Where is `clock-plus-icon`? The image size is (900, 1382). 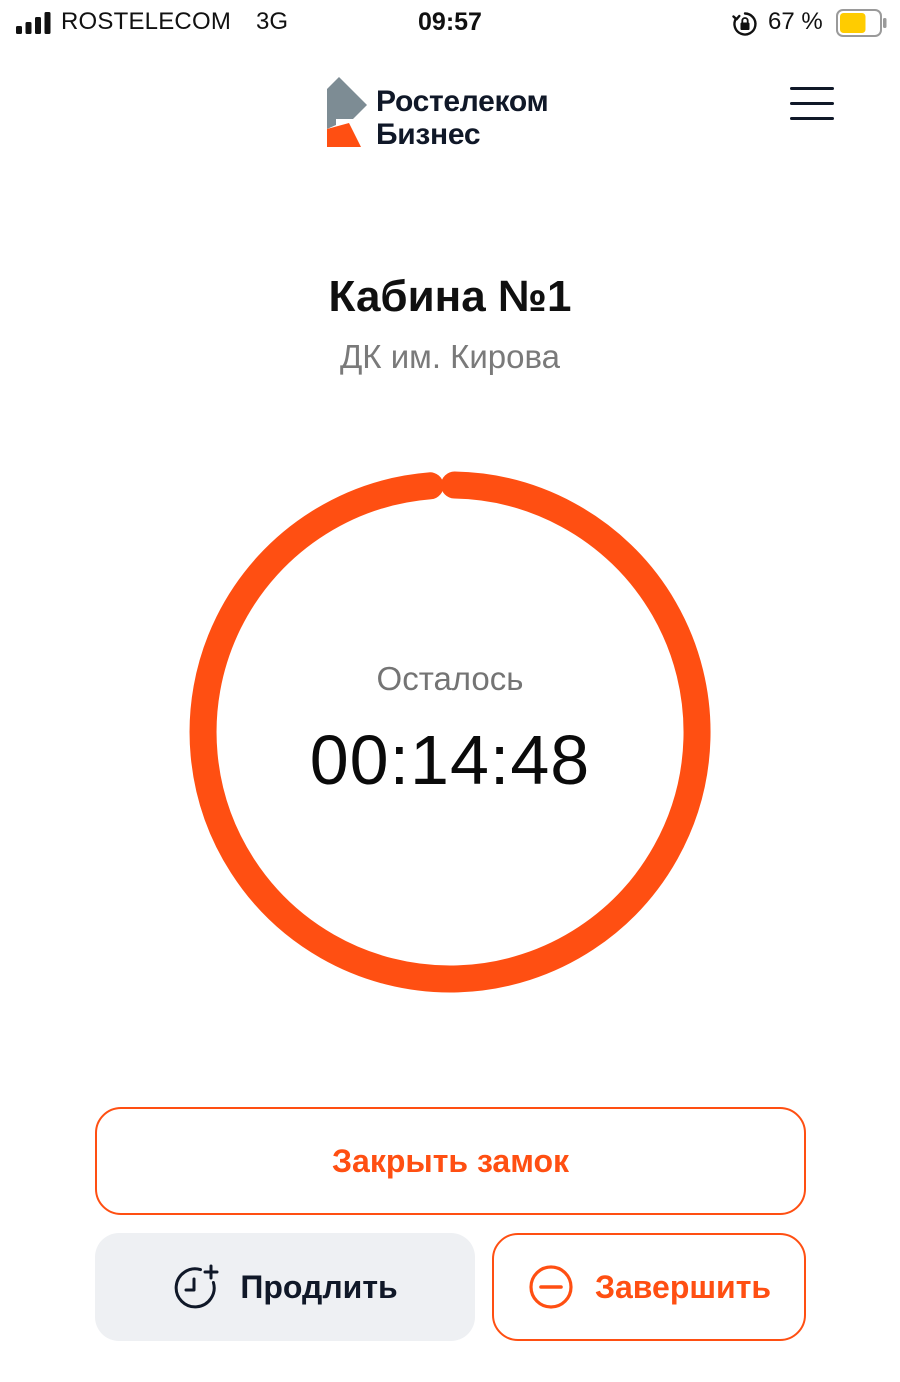 clock-plus-icon is located at coordinates (197, 1286).